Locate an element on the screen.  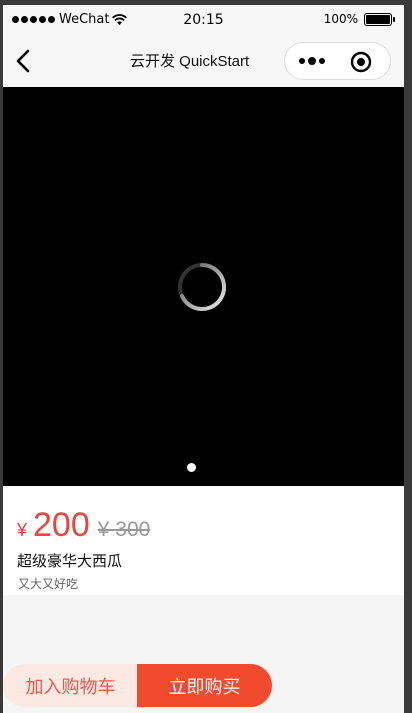
more-dots-icon is located at coordinates (313, 61).